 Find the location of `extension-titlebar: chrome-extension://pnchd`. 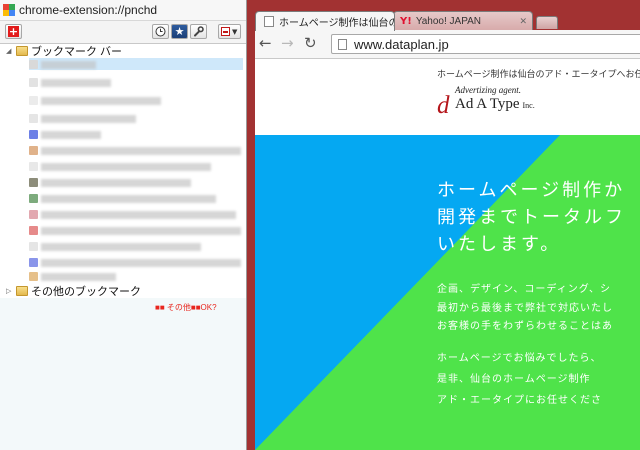

extension-titlebar: chrome-extension://pnchd is located at coordinates (123, 10).